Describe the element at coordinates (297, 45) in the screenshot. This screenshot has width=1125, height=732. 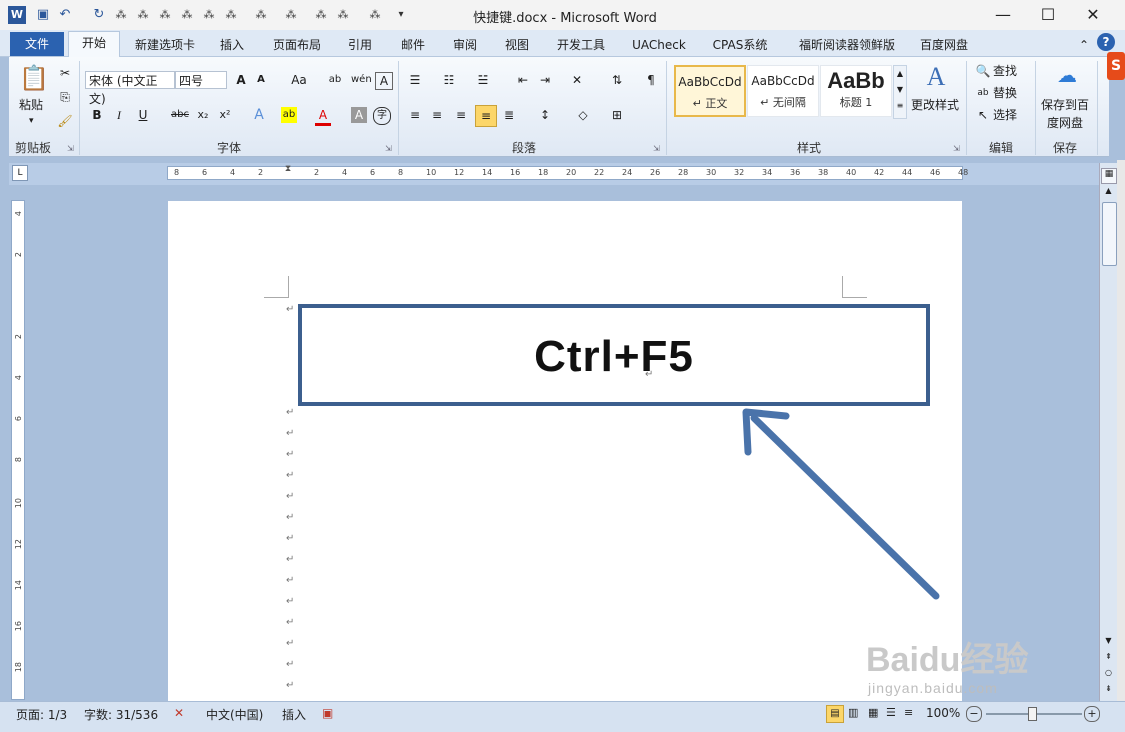
I see `tab-page-layout: 页面布局` at that location.